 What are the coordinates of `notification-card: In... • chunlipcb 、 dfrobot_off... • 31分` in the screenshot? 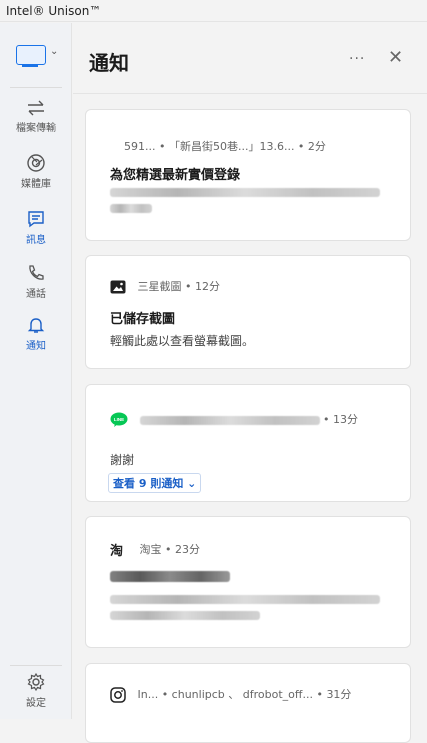 It's located at (248, 703).